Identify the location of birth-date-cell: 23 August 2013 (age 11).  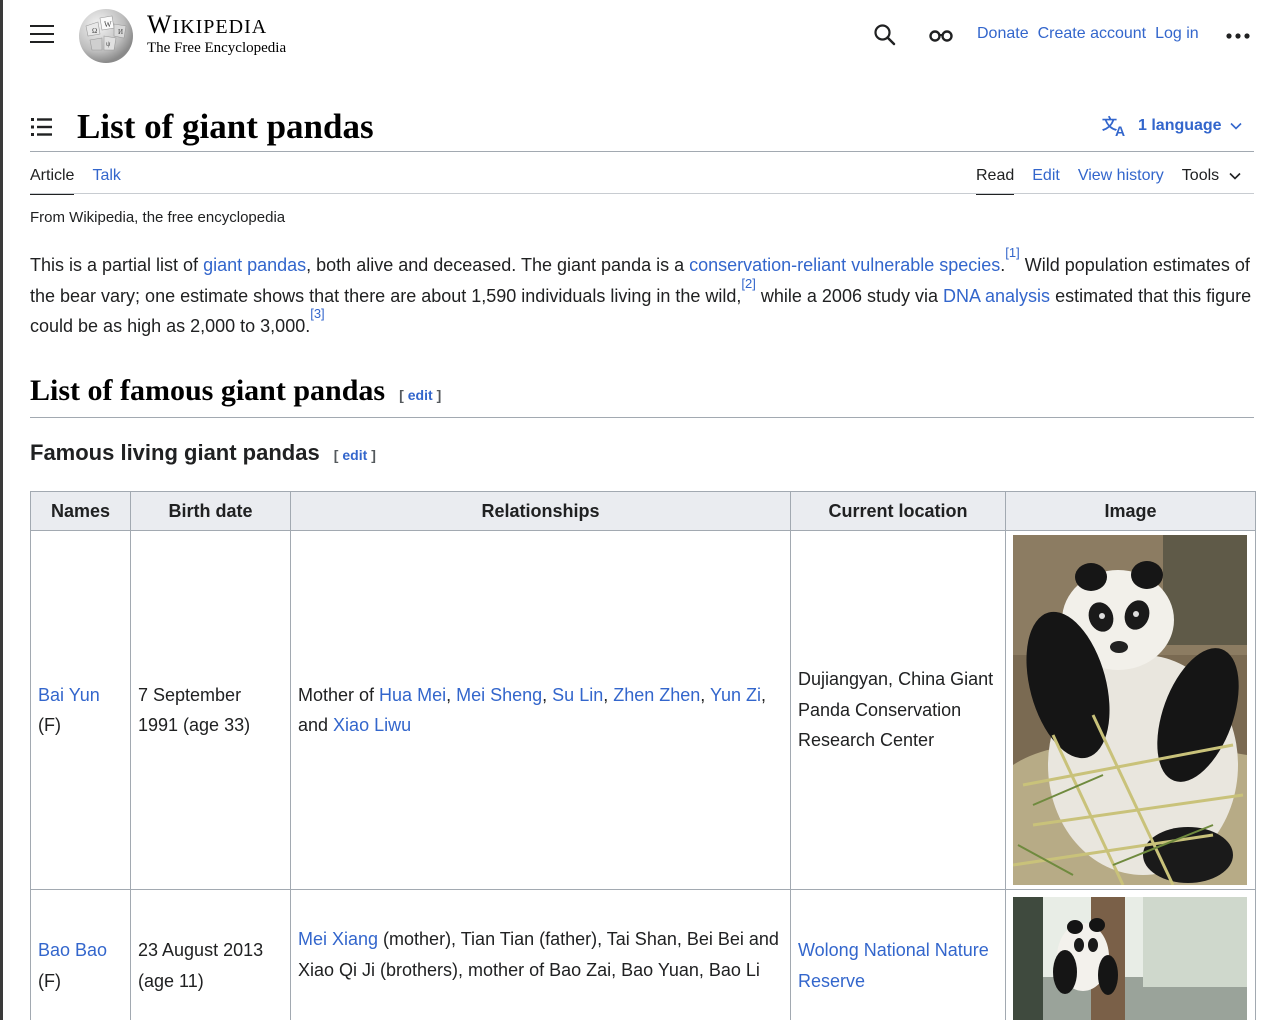
(210, 954).